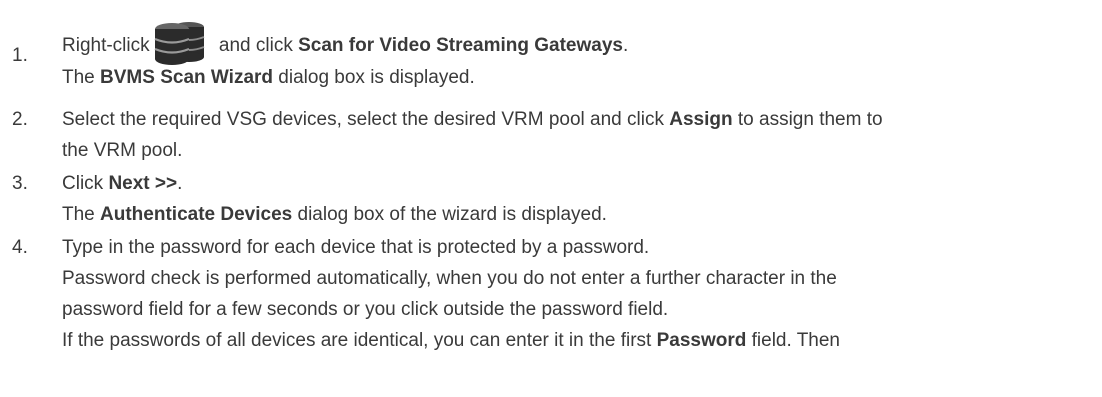 This screenshot has width=1102, height=397. I want to click on line-text: Click, so click(85, 183).